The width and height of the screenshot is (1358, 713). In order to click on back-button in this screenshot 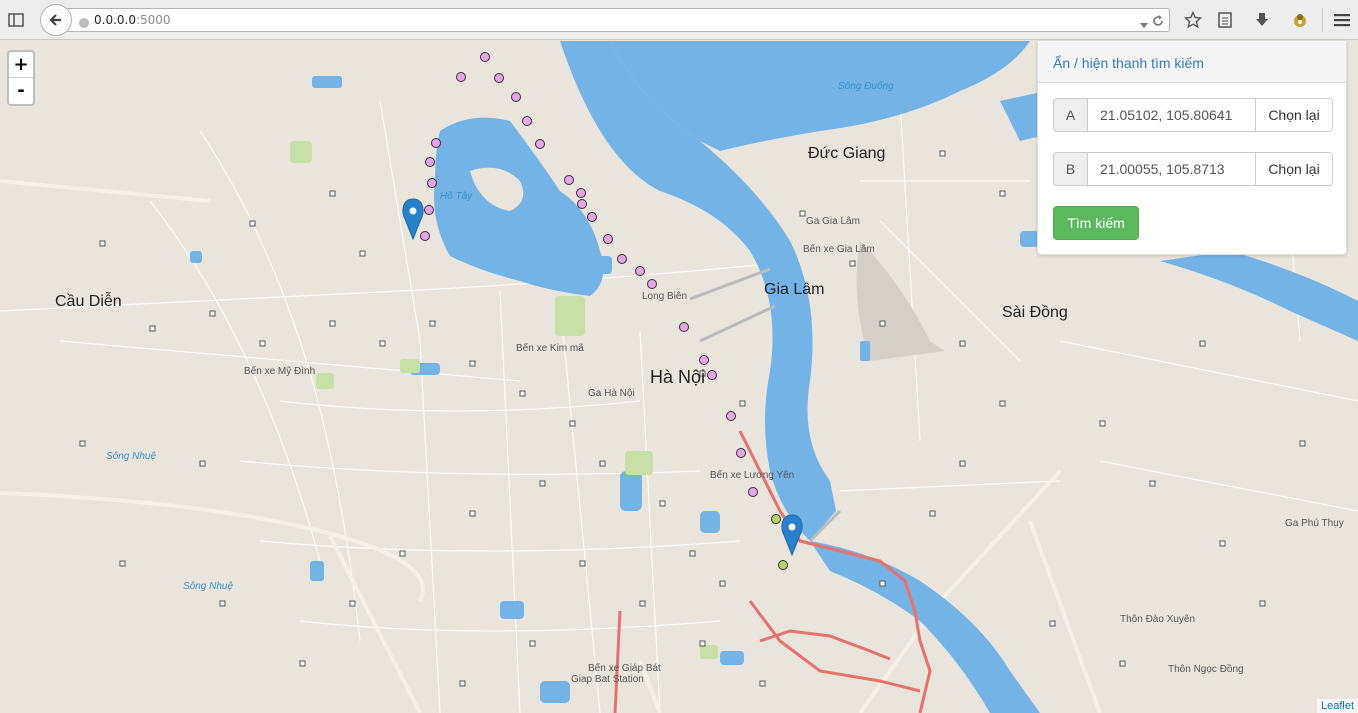, I will do `click(56, 20)`.